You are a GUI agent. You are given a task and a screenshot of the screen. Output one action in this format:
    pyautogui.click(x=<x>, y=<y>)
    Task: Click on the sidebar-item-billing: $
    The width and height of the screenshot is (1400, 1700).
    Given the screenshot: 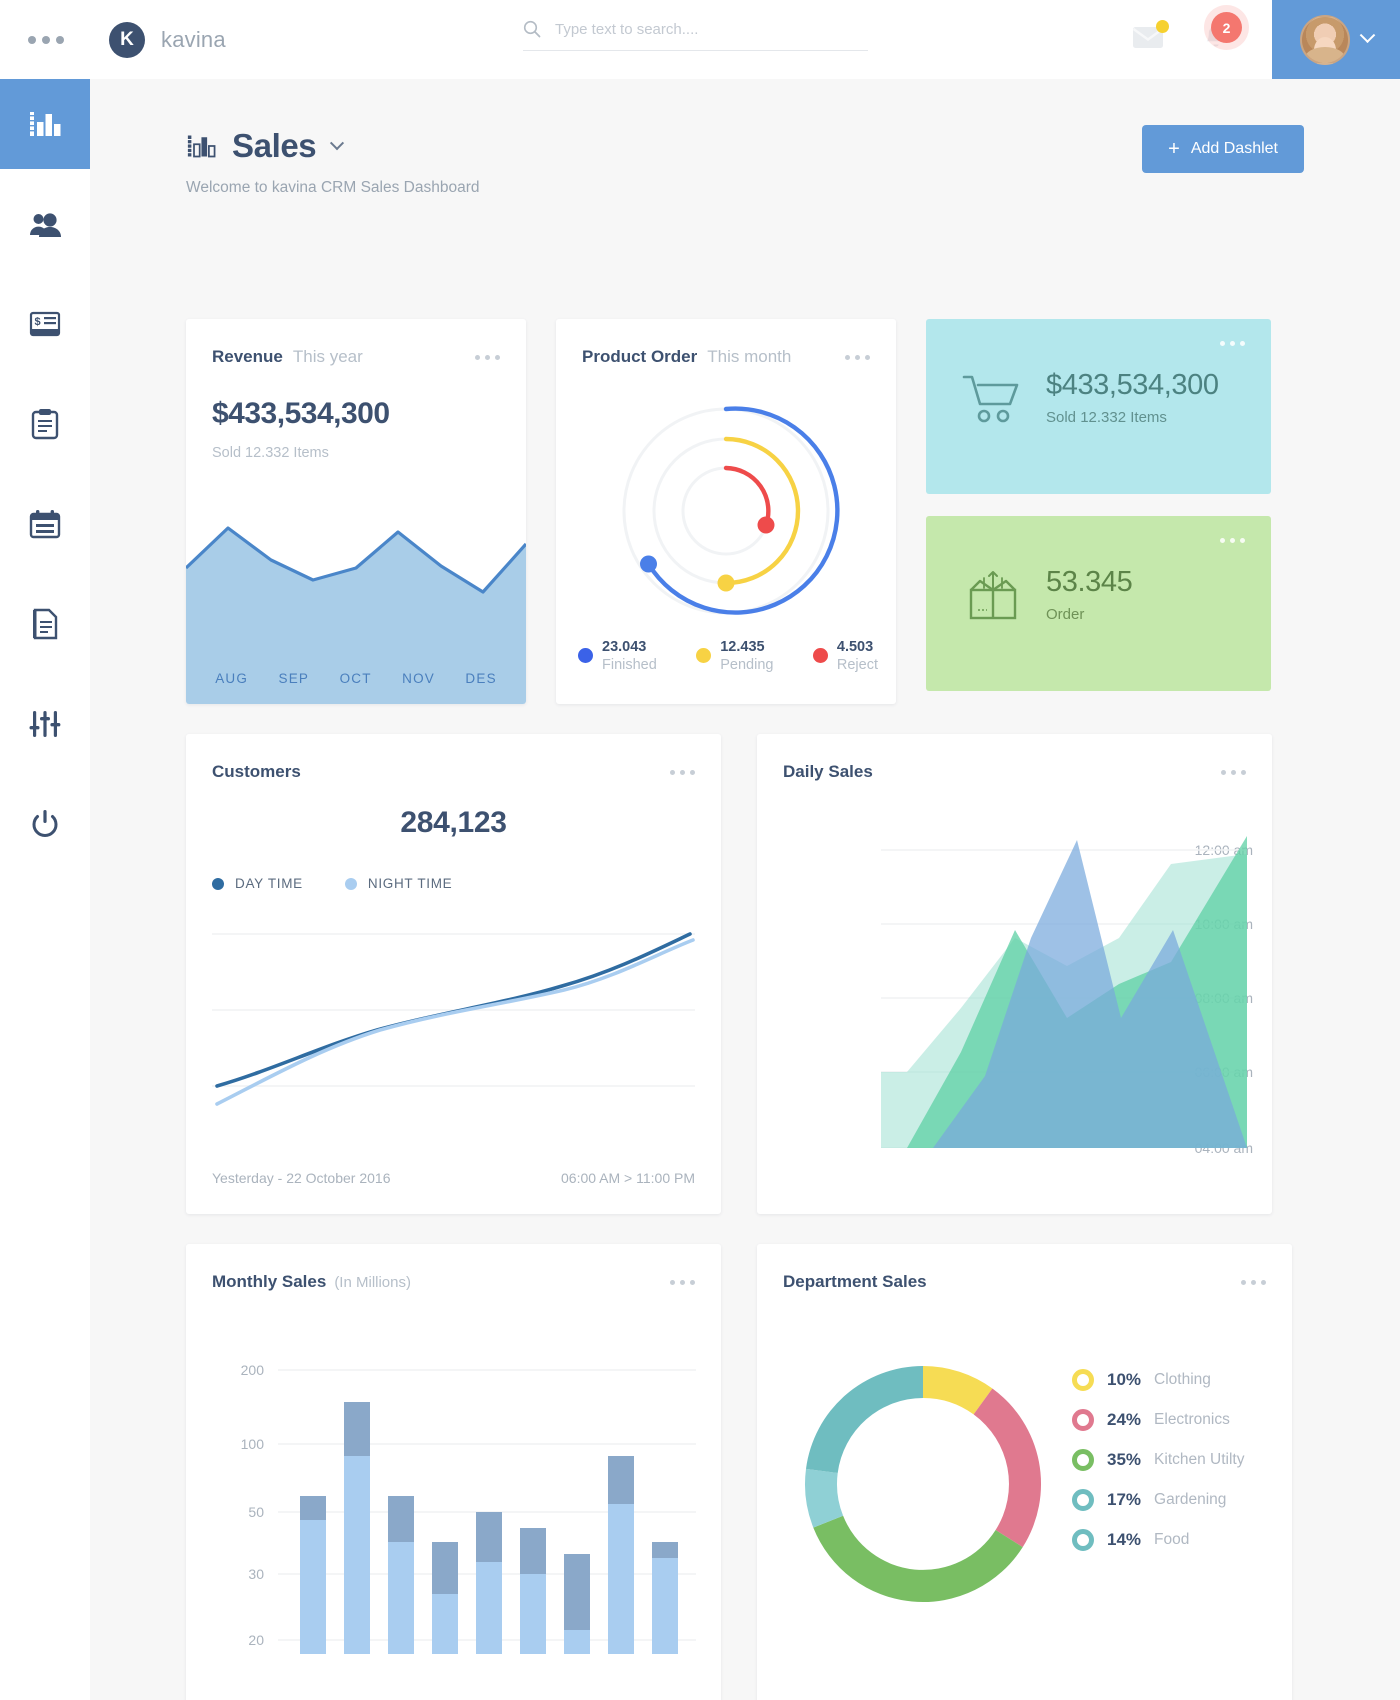 What is the action you would take?
    pyautogui.click(x=45, y=324)
    